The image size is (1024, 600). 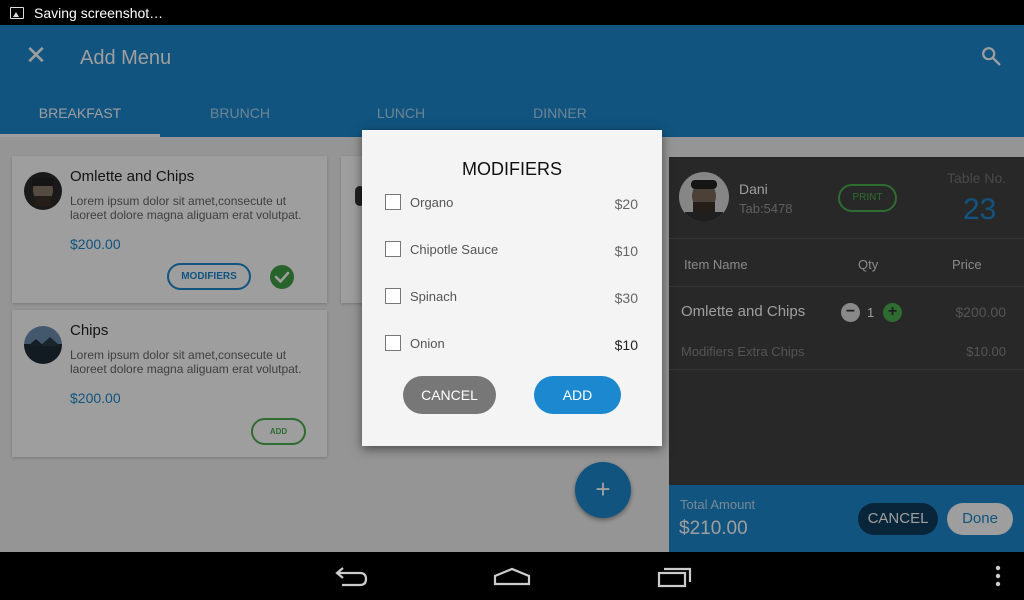 What do you see at coordinates (626, 204) in the screenshot?
I see `modifier-option-price: $20` at bounding box center [626, 204].